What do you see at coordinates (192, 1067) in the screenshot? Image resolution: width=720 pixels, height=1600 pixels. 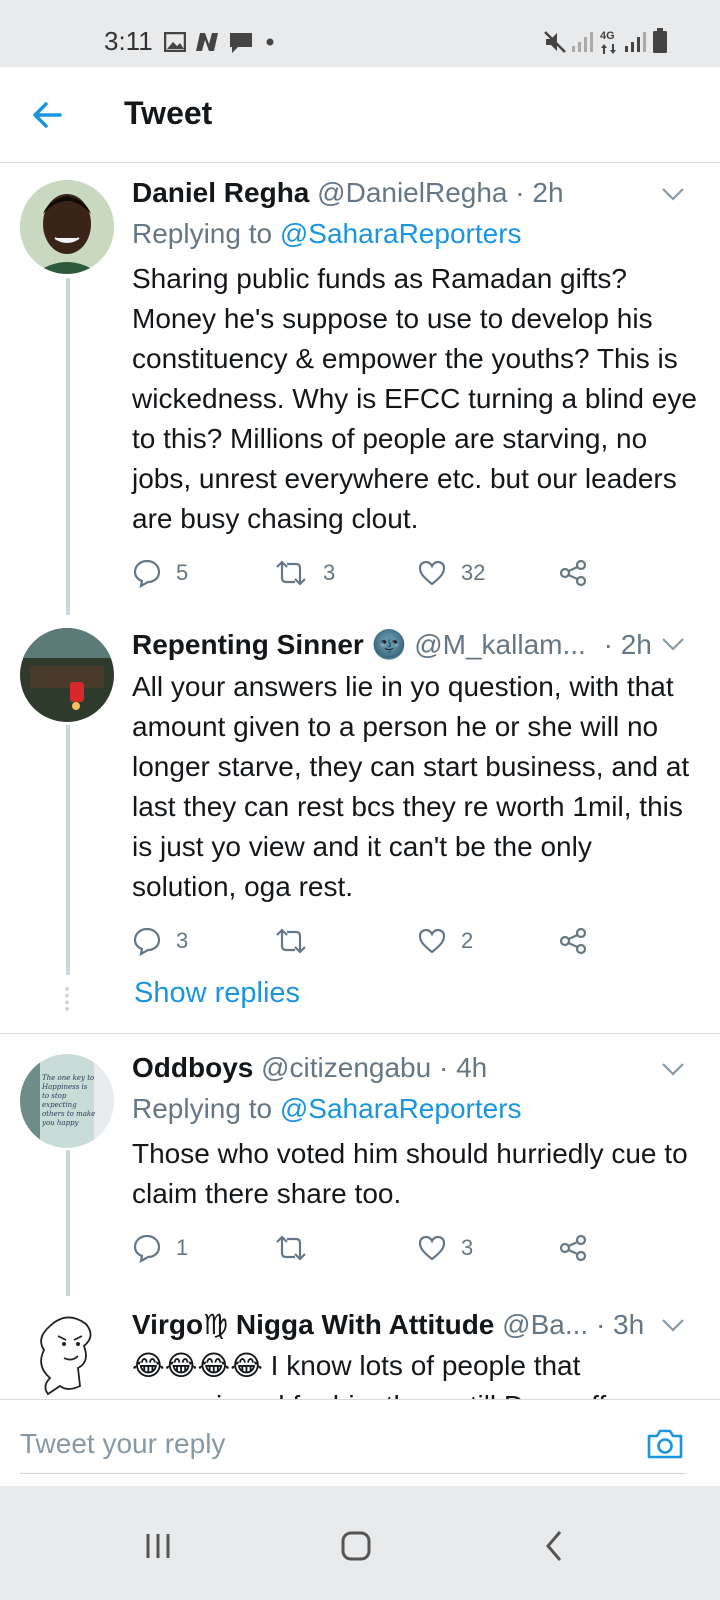 I see `author-name: Oddboys` at bounding box center [192, 1067].